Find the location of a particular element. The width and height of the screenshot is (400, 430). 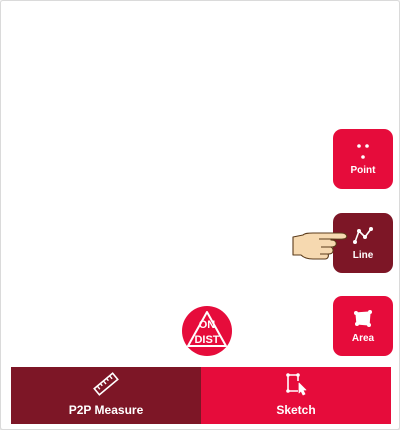

point-icon is located at coordinates (363, 151).